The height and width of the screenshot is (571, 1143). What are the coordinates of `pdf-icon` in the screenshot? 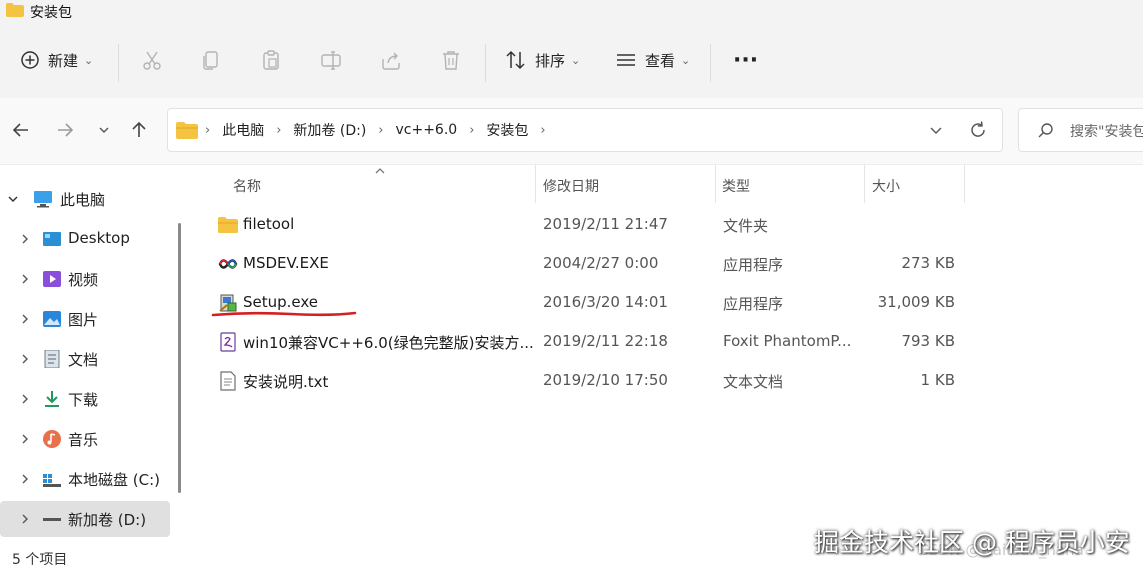 It's located at (228, 342).